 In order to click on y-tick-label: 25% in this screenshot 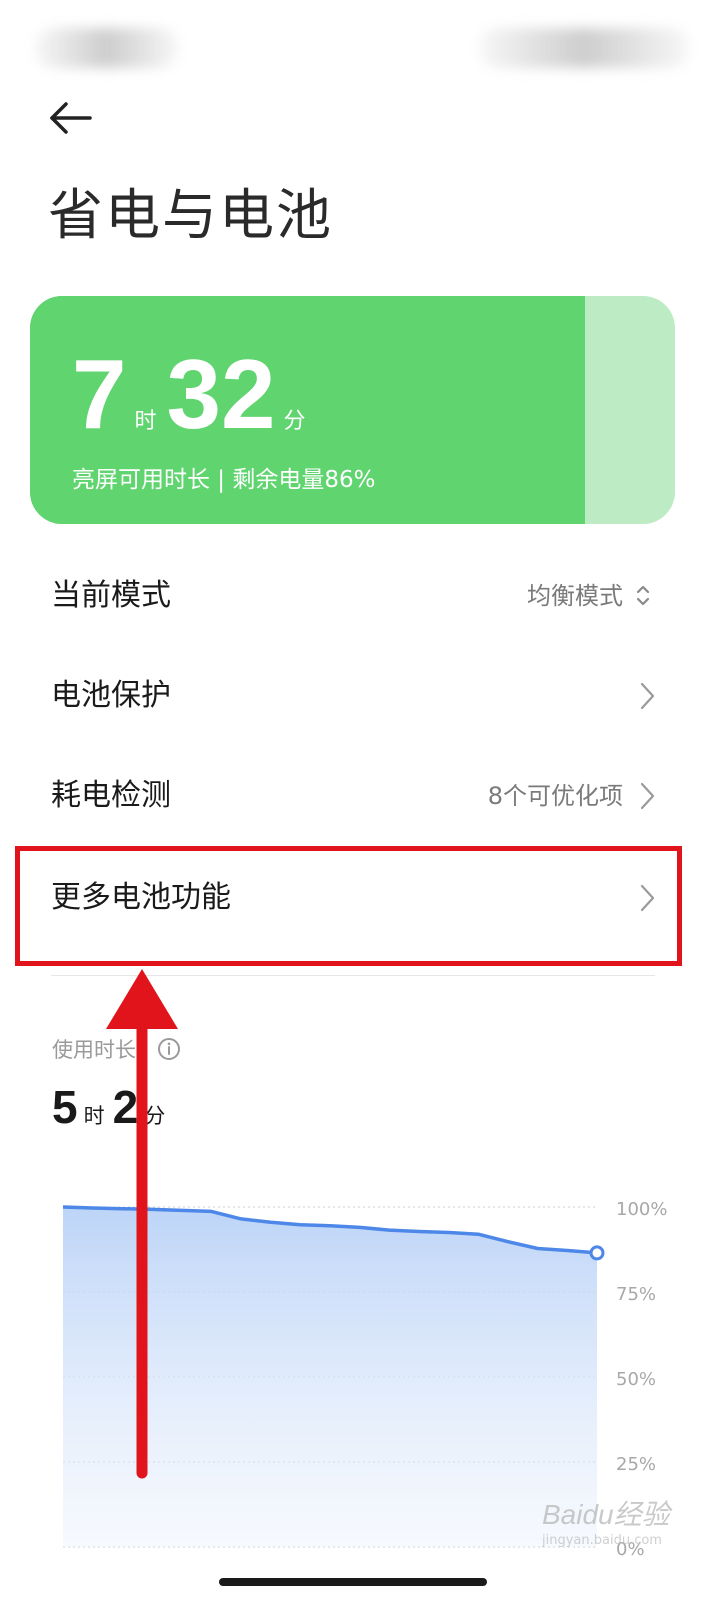, I will do `click(636, 1464)`.